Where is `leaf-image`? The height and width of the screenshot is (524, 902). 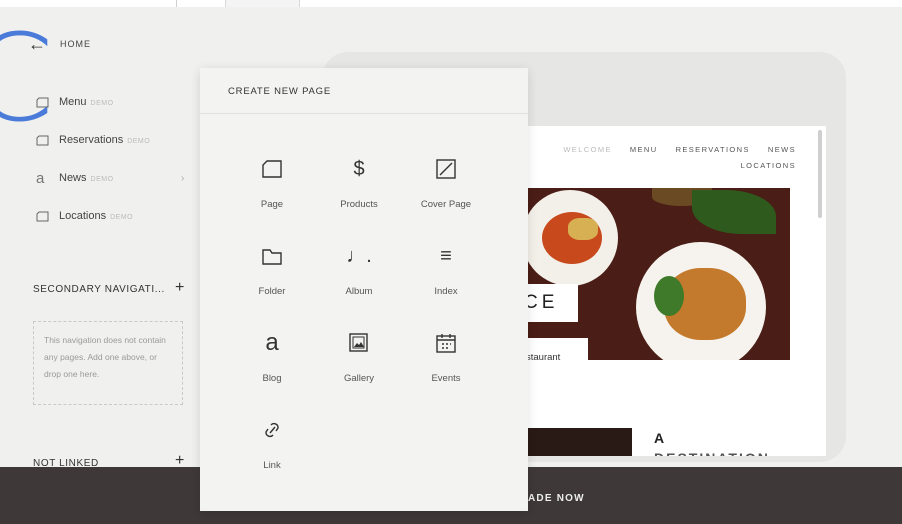 leaf-image is located at coordinates (734, 212).